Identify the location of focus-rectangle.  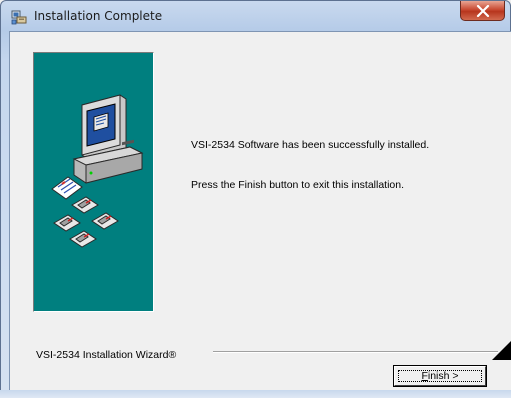
(440, 376).